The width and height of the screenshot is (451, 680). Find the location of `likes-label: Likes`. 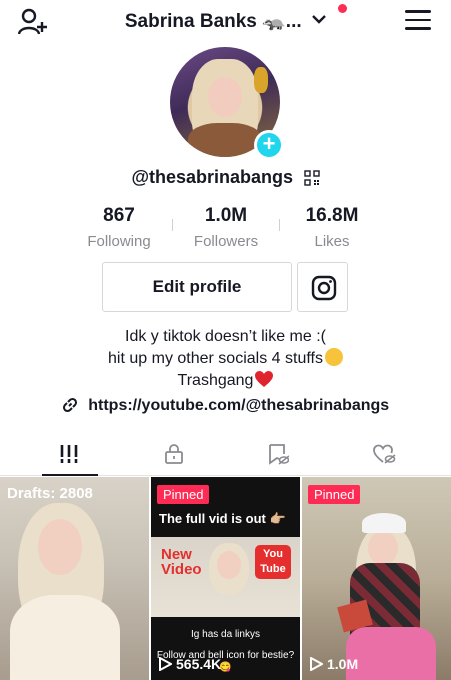

likes-label: Likes is located at coordinates (332, 241).